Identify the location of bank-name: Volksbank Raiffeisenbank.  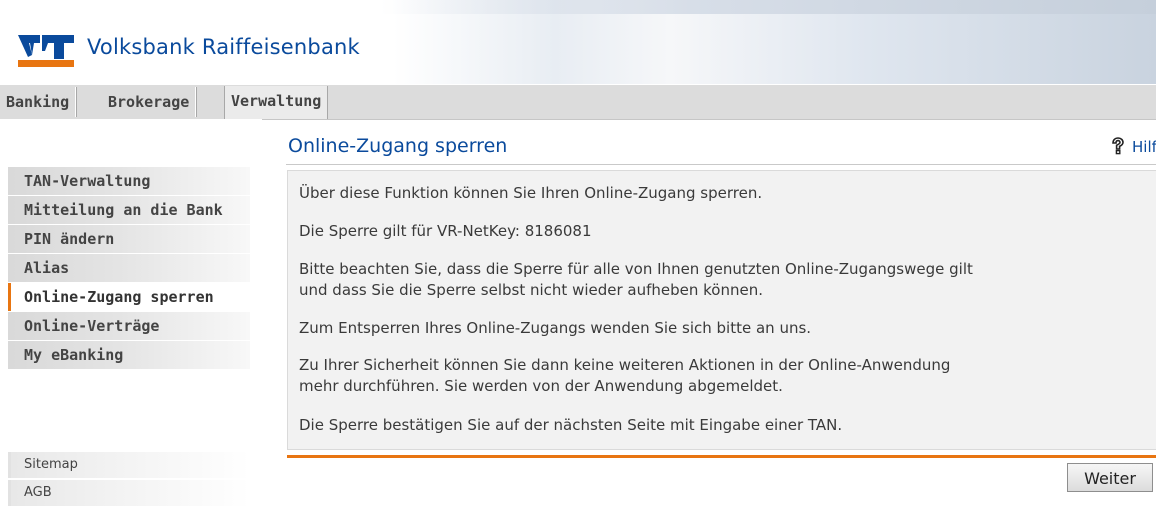
(223, 47).